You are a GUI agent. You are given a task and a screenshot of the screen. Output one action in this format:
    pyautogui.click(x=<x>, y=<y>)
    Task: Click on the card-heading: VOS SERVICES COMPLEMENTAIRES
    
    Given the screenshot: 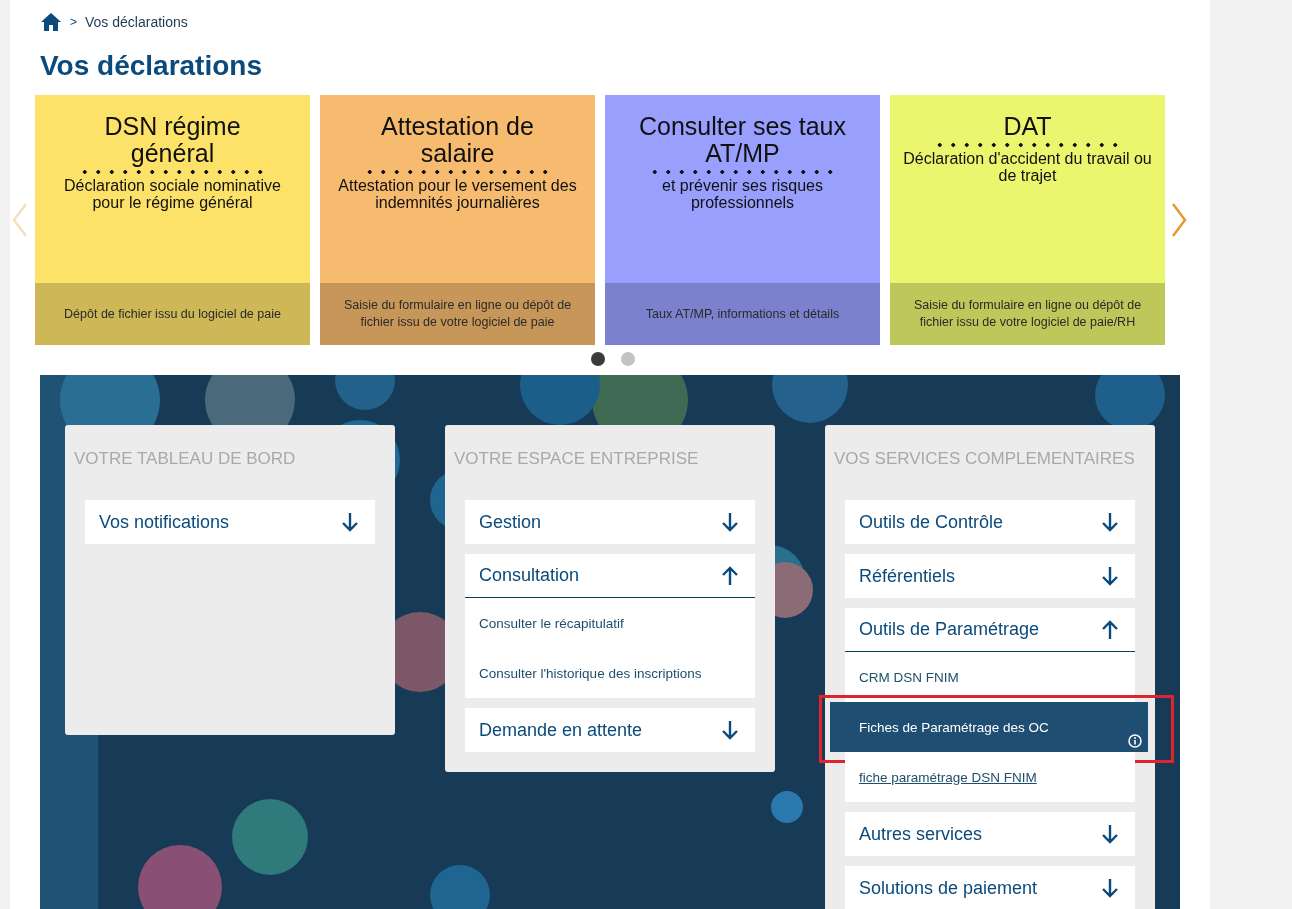 What is the action you would take?
    pyautogui.click(x=985, y=459)
    